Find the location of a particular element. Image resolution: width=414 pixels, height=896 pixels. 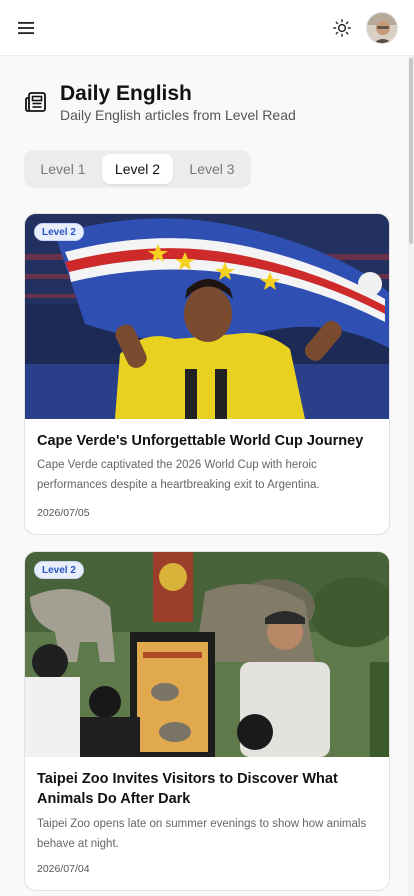

scrollbar-thumb is located at coordinates (411, 151).